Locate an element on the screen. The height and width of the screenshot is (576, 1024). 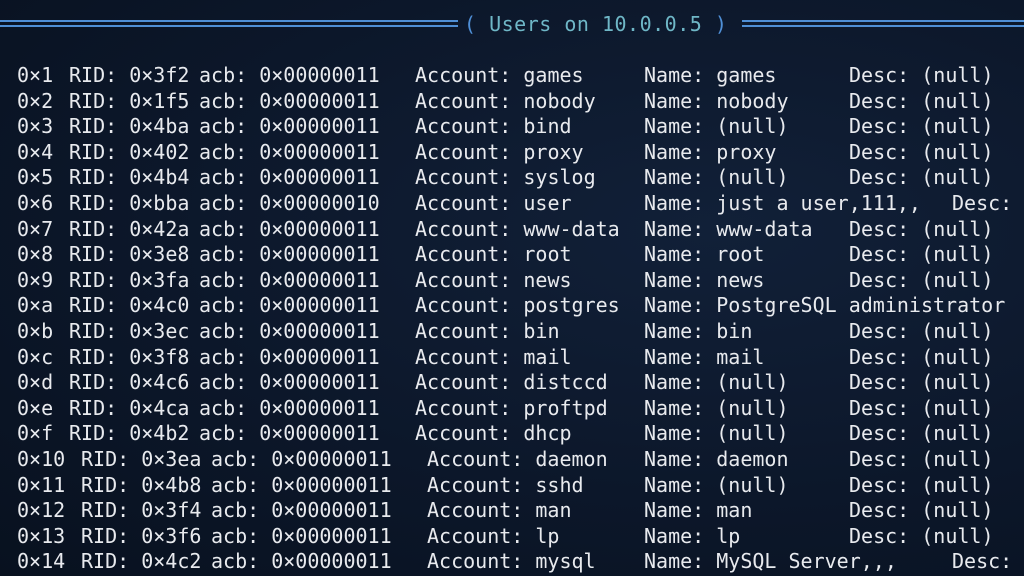
row-rid: RID: 0×4ca is located at coordinates (129, 407).